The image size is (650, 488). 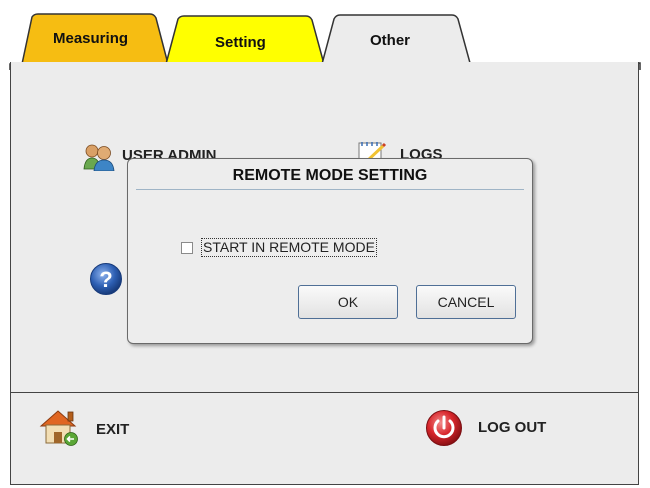 I want to click on dialog-title: REMOTE MODE SETTING, so click(x=330, y=175).